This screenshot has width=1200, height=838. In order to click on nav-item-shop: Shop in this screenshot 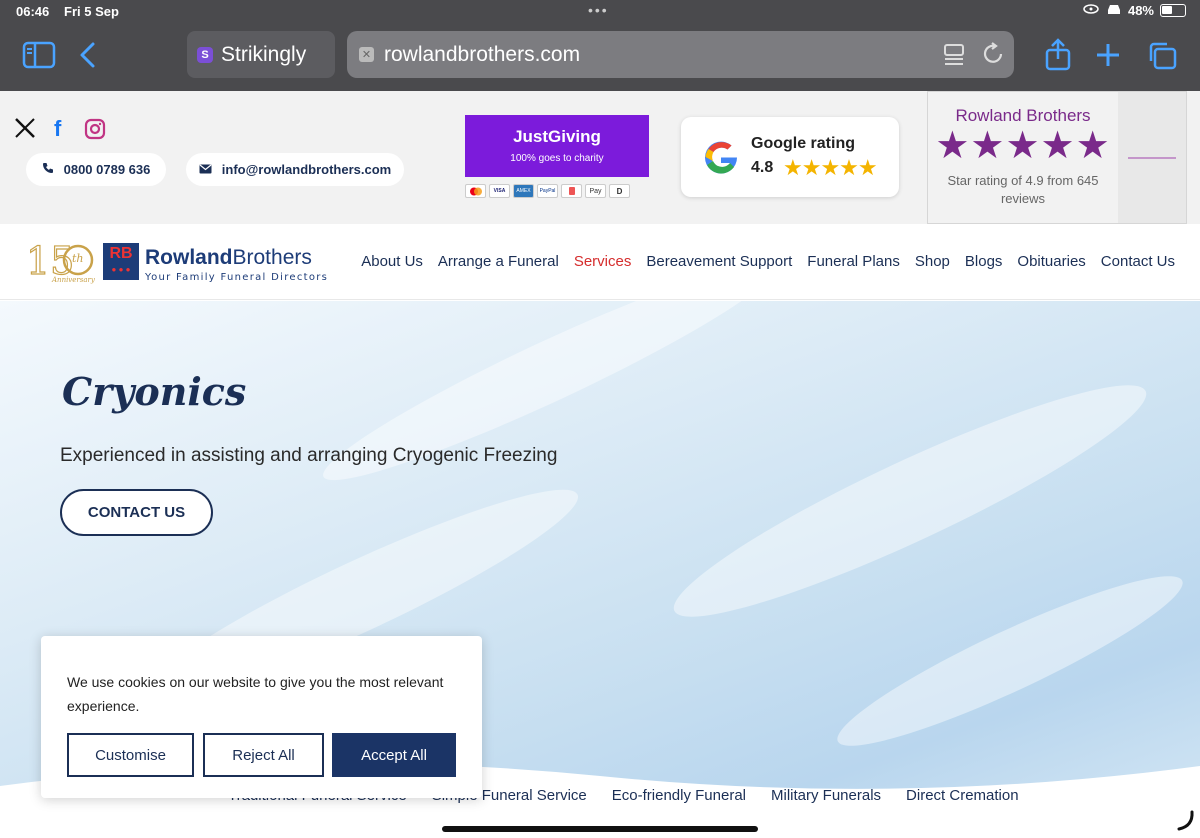, I will do `click(932, 261)`.